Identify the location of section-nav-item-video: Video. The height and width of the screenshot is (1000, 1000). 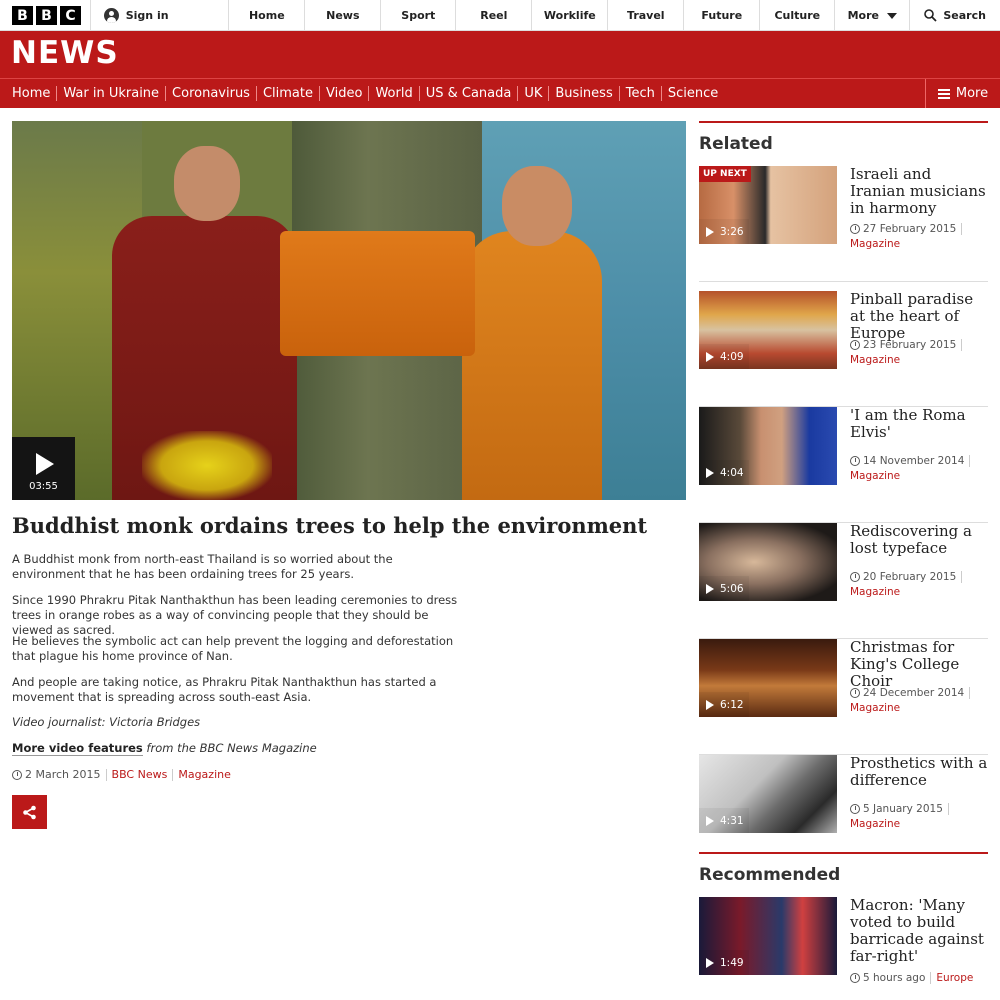
(345, 93).